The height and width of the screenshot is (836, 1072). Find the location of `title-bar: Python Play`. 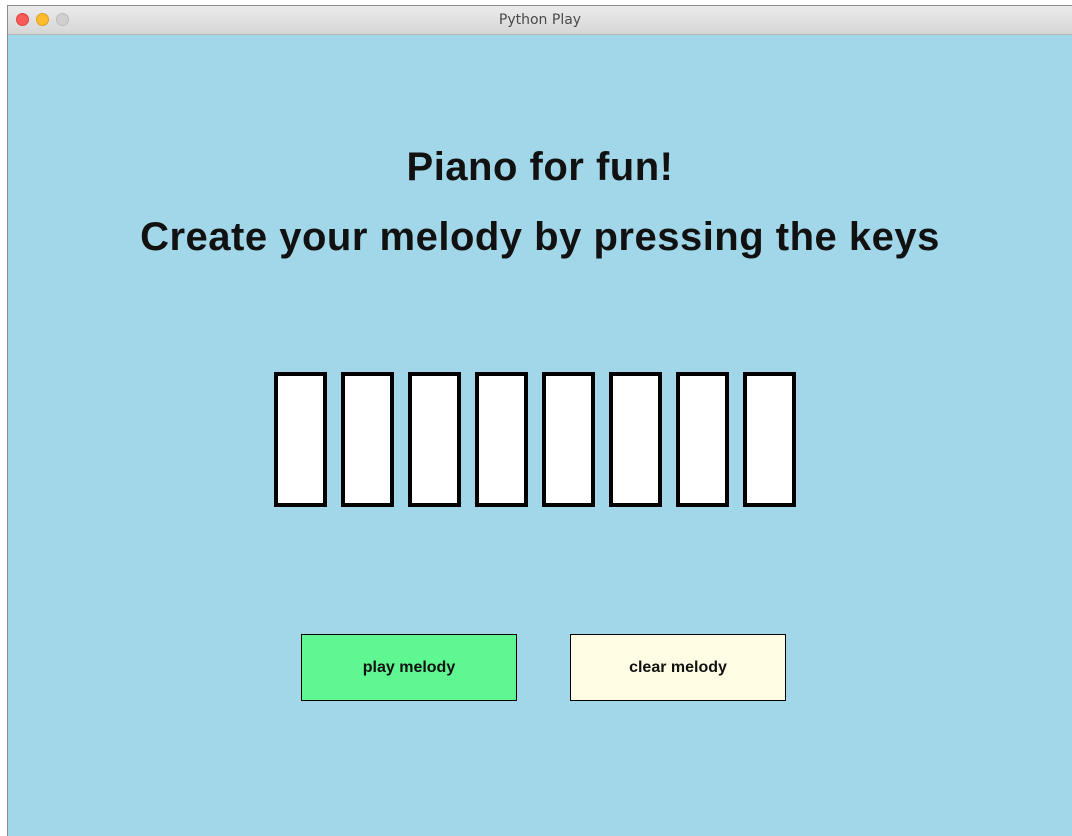

title-bar: Python Play is located at coordinates (540, 20).